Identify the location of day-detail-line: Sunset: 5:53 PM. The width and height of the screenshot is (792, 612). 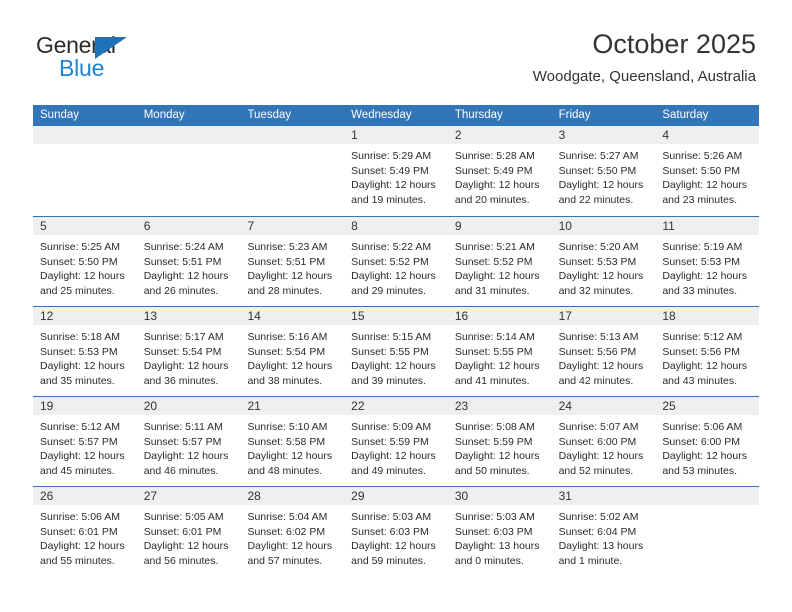
(701, 261).